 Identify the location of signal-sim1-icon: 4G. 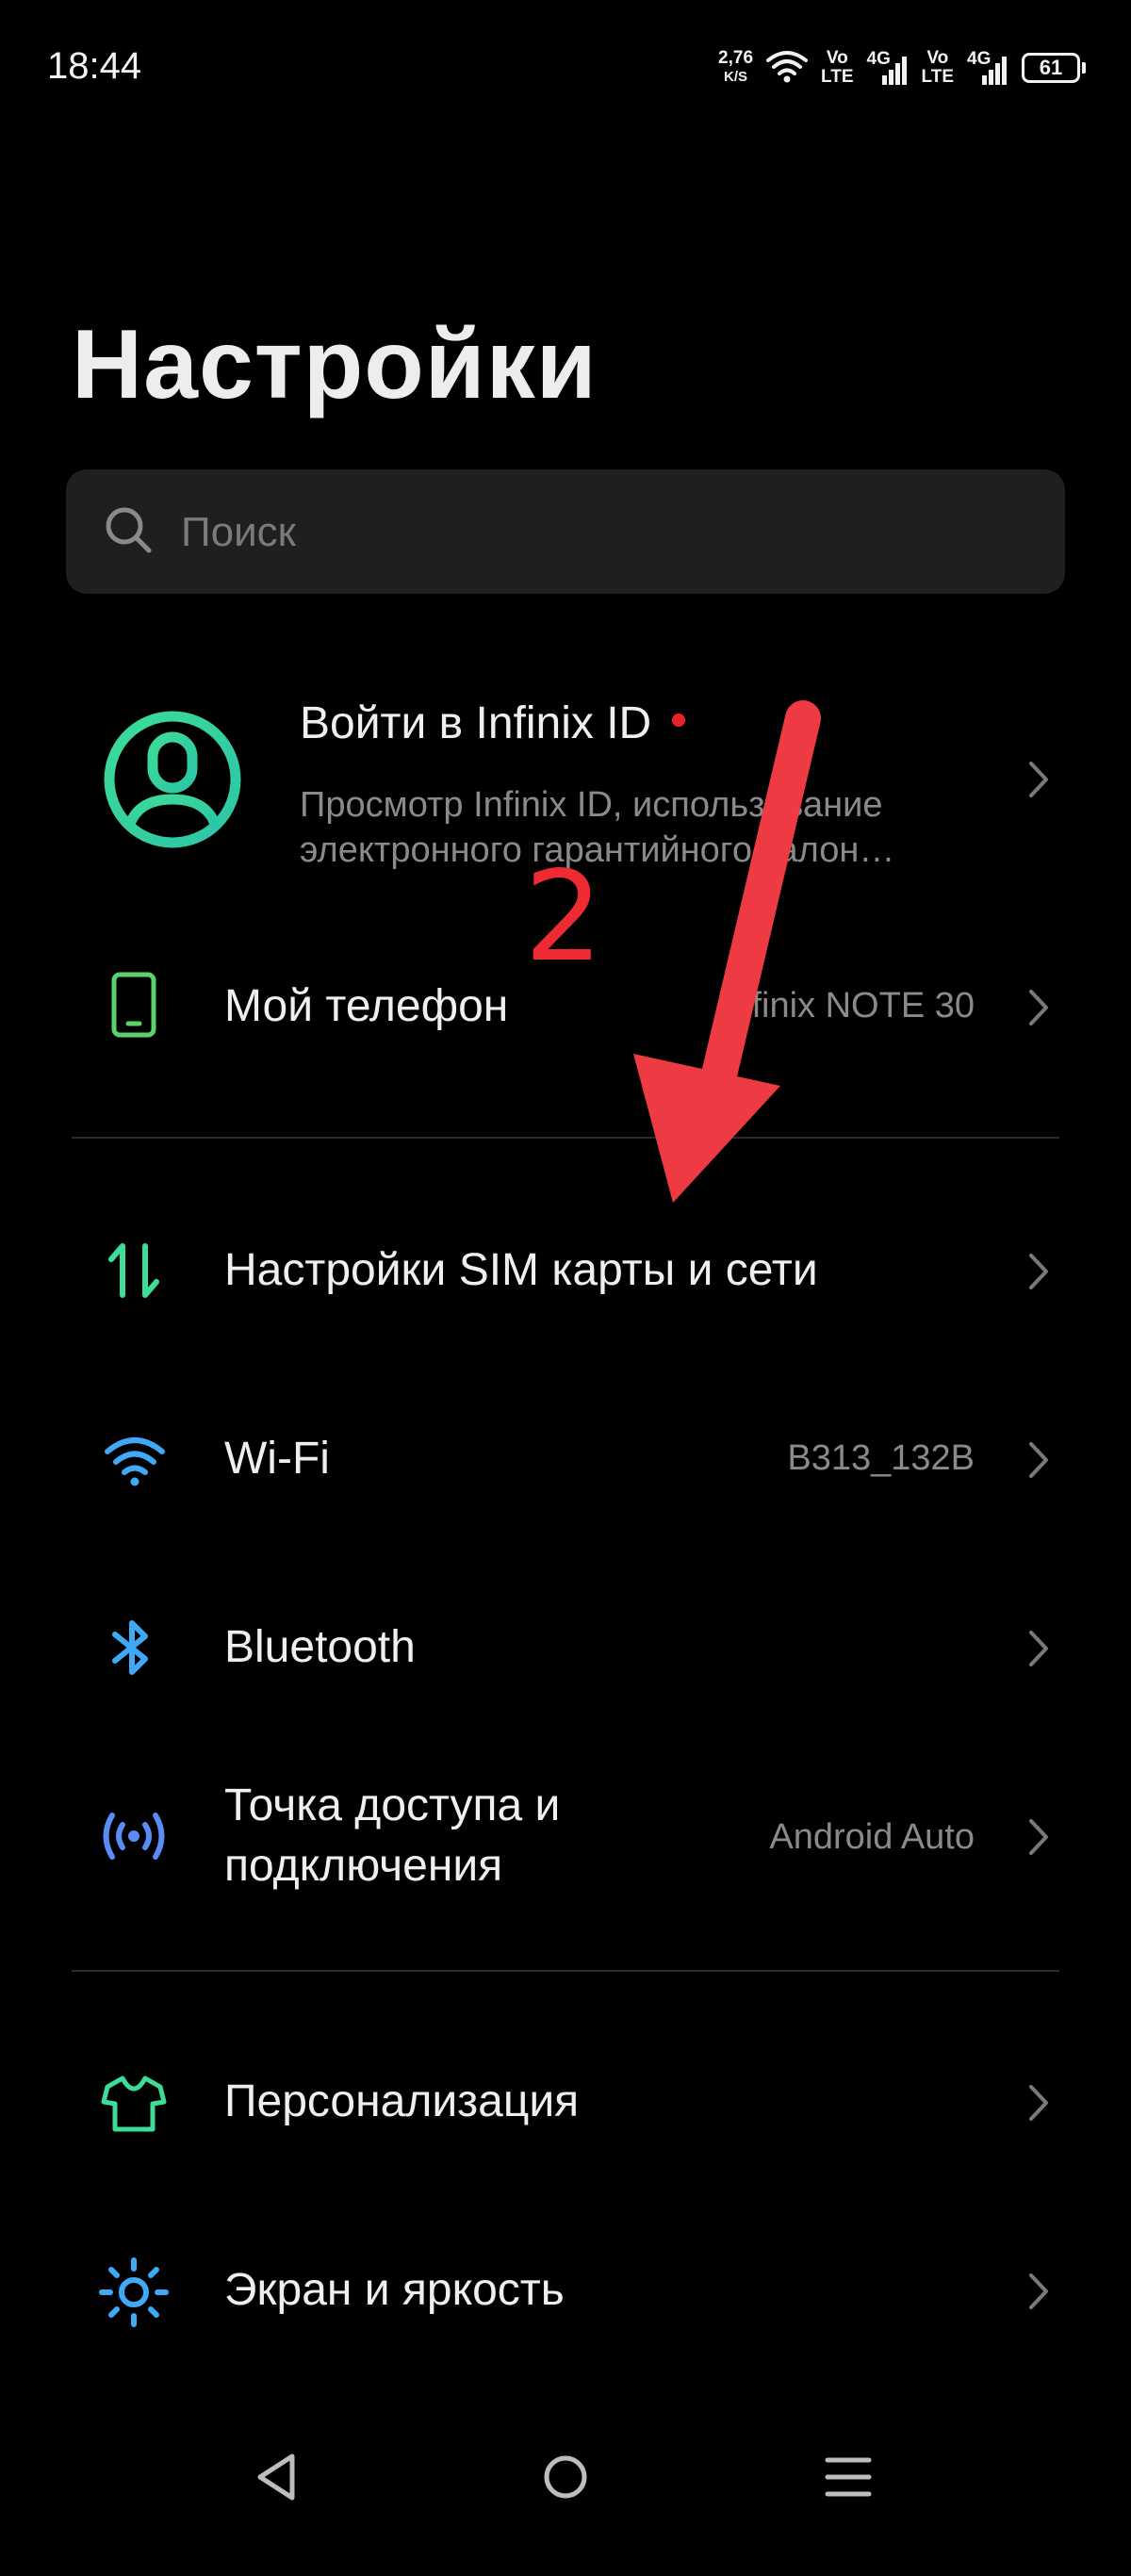
(888, 68).